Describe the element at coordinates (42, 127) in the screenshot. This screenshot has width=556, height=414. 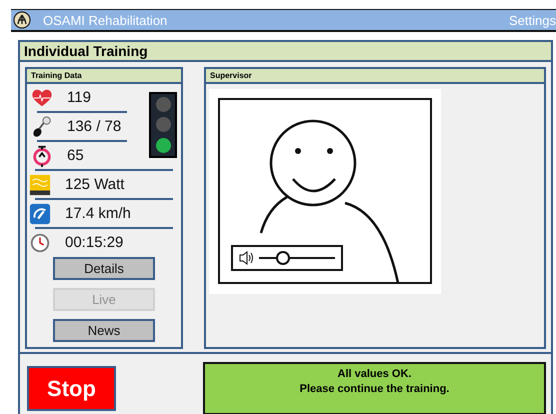
I see `blood-pressure-pump-icon` at that location.